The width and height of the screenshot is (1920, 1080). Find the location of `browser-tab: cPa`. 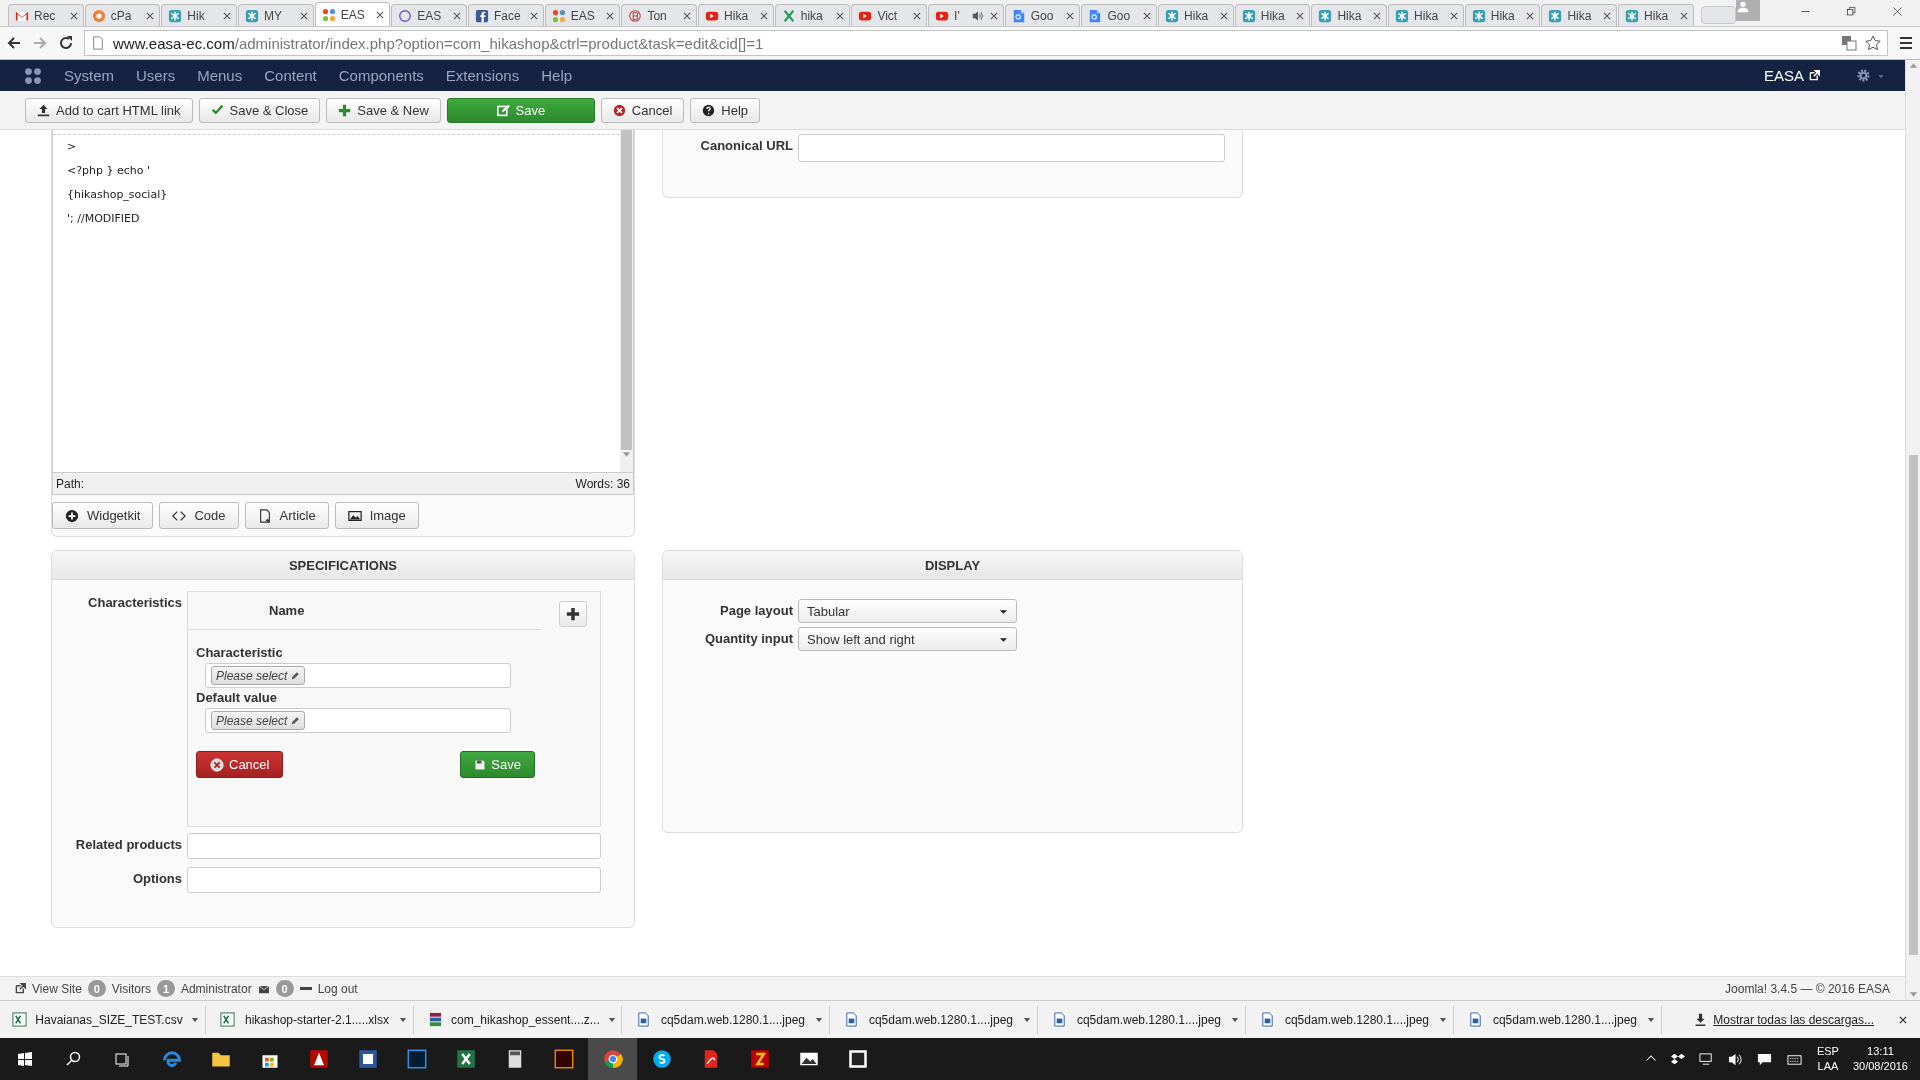

browser-tab: cPa is located at coordinates (122, 15).